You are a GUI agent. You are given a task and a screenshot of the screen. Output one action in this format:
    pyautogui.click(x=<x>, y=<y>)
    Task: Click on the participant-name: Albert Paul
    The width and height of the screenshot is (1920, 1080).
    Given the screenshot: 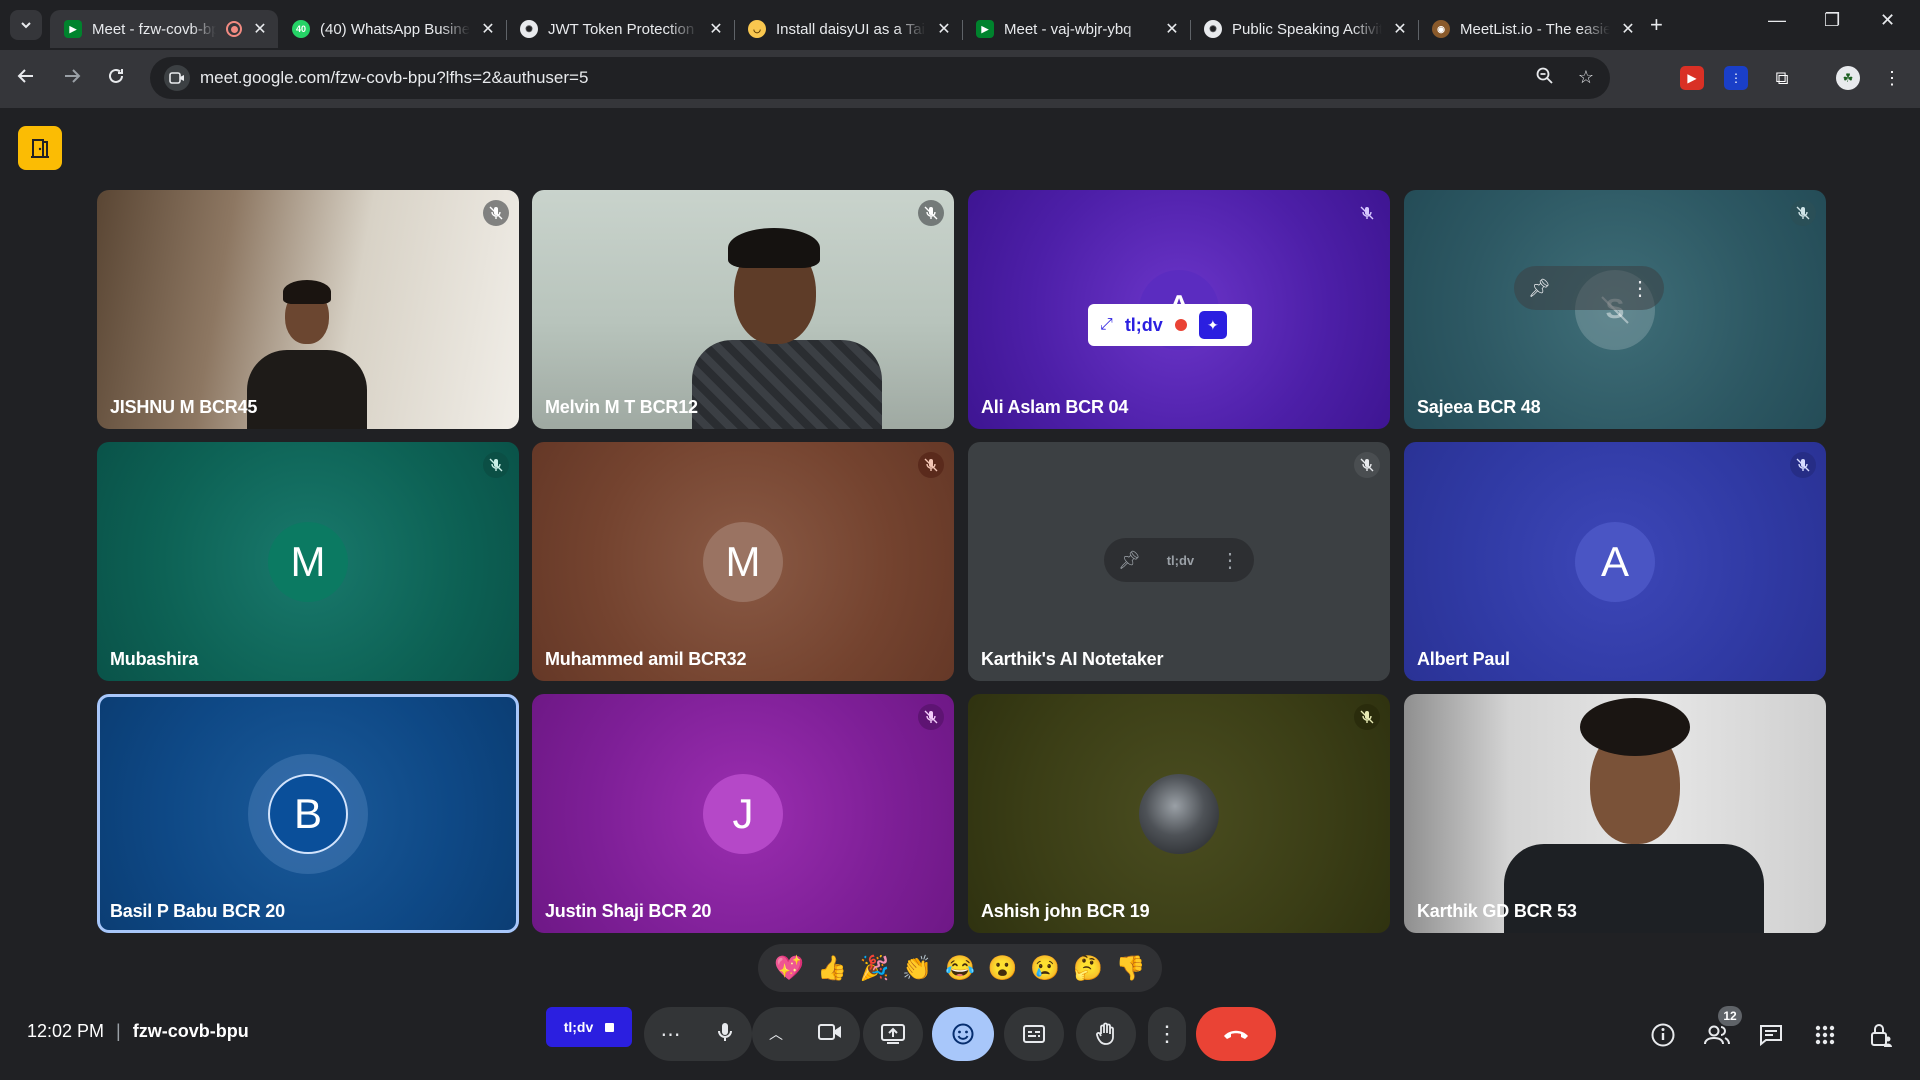 What is the action you would take?
    pyautogui.click(x=1463, y=659)
    